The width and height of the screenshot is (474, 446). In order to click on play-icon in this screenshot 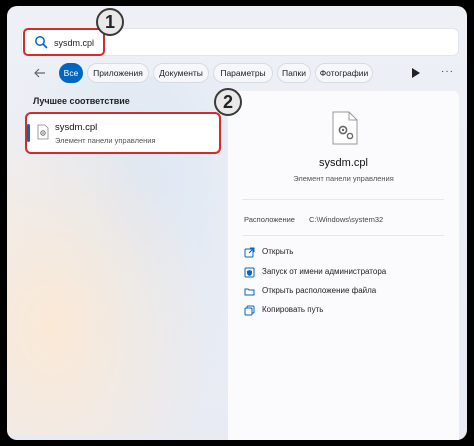, I will do `click(416, 73)`.